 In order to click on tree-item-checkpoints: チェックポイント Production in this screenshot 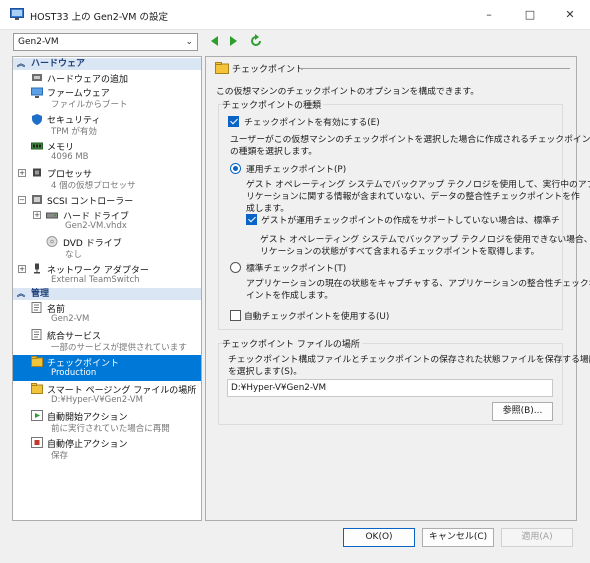, I will do `click(107, 368)`.